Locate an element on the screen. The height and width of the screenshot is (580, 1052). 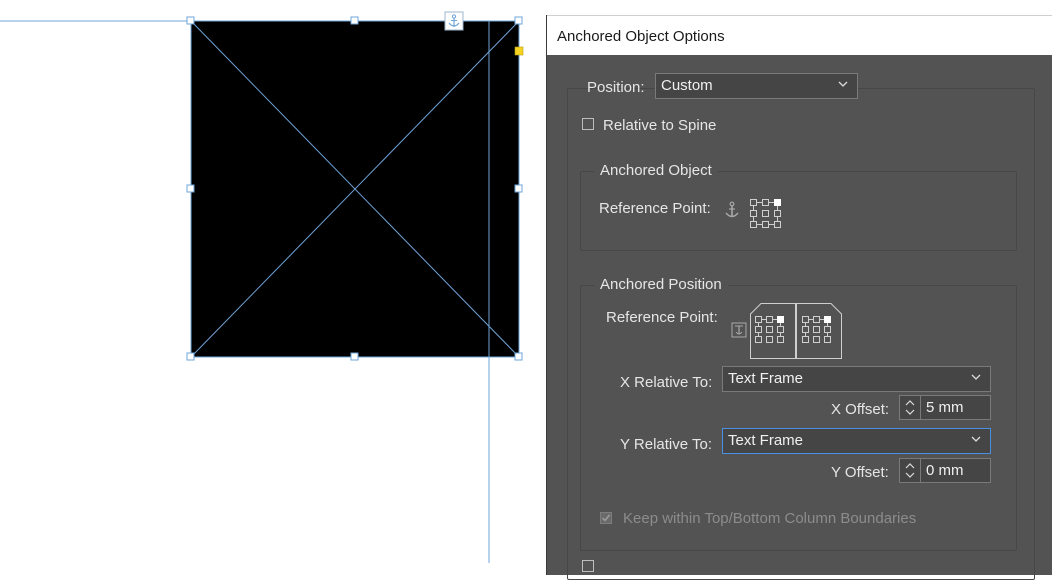
relative-to-spine-checkbox is located at coordinates (588, 124).